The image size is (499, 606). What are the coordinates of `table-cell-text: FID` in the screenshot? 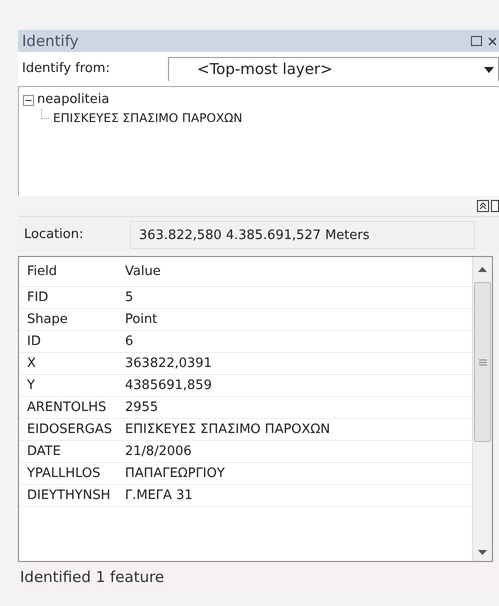 It's located at (38, 297).